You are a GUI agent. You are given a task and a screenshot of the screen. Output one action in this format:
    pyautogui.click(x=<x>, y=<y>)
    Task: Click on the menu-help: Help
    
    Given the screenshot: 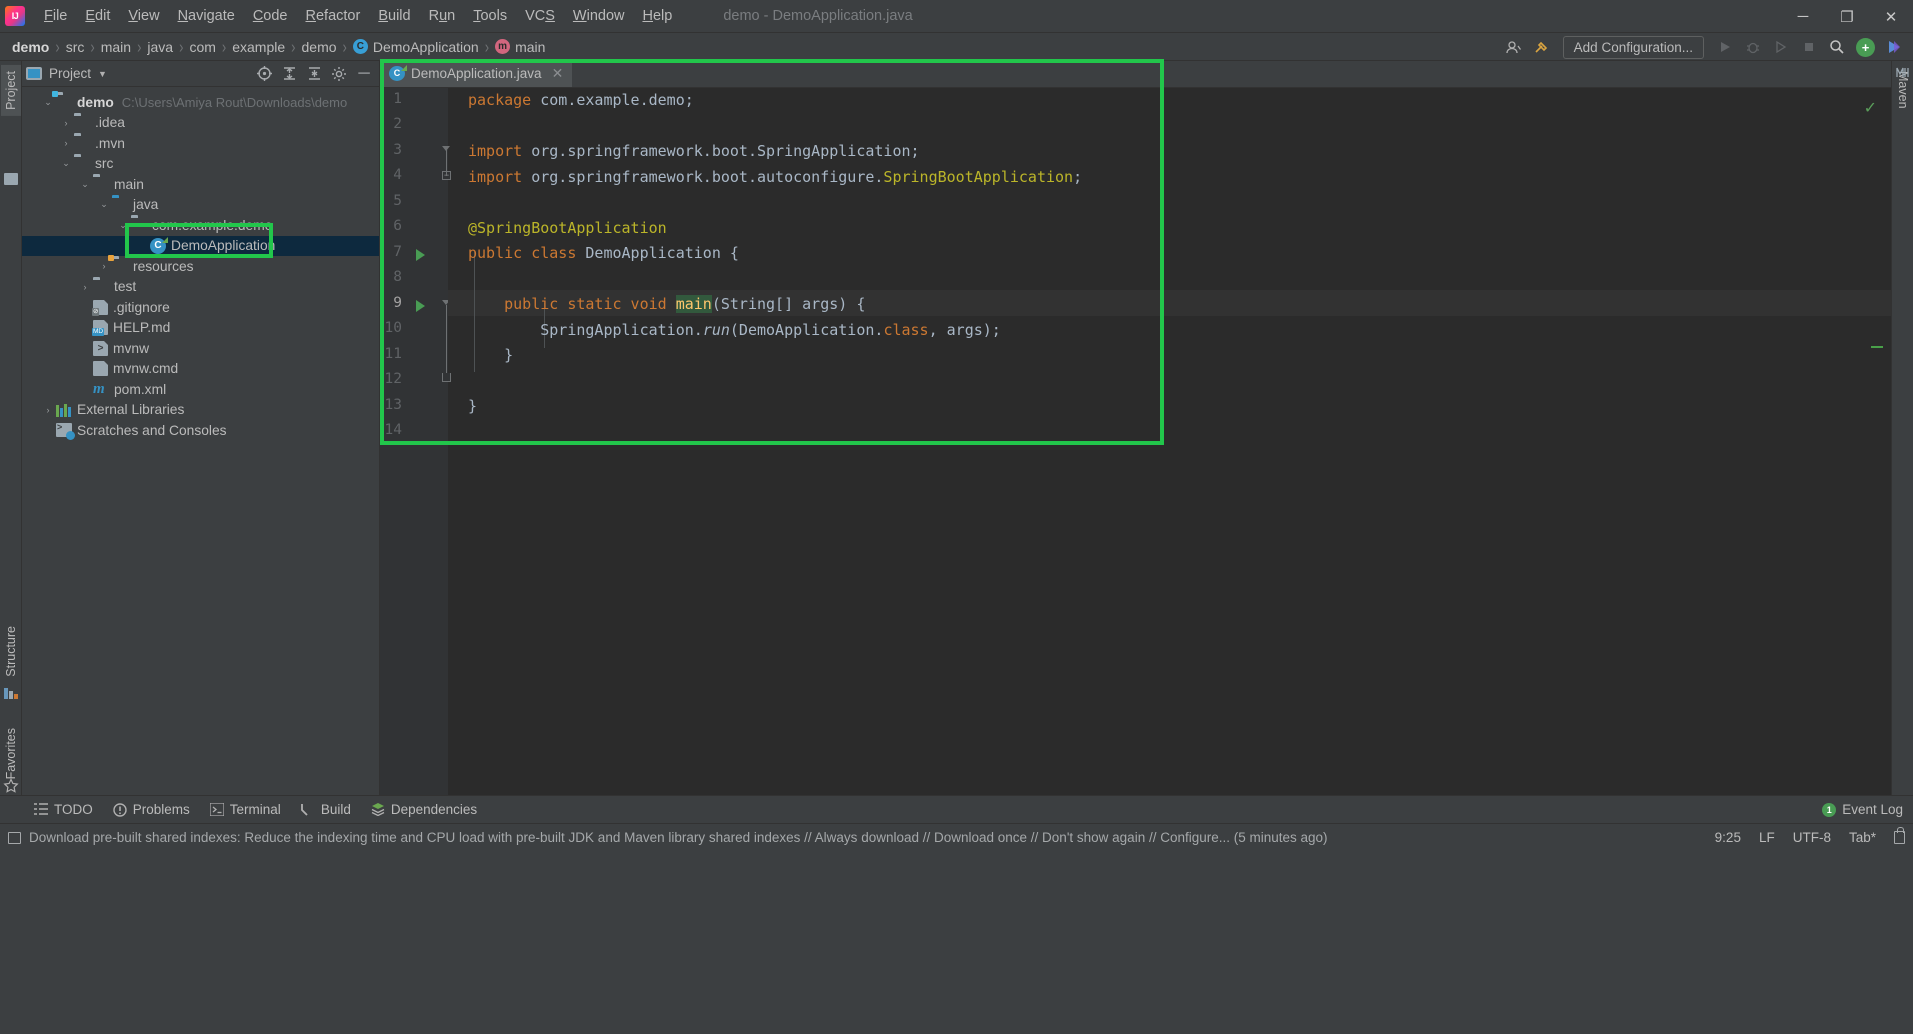 What is the action you would take?
    pyautogui.click(x=657, y=16)
    